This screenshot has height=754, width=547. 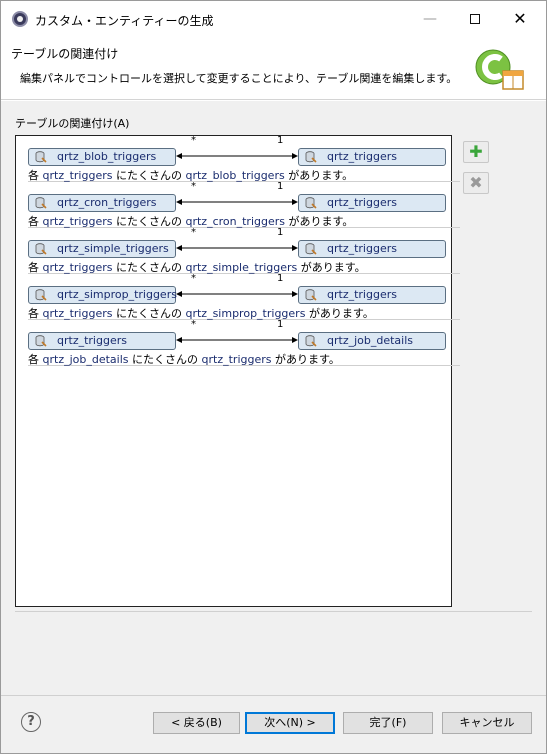 I want to click on footer-separator, so click(x=273, y=695).